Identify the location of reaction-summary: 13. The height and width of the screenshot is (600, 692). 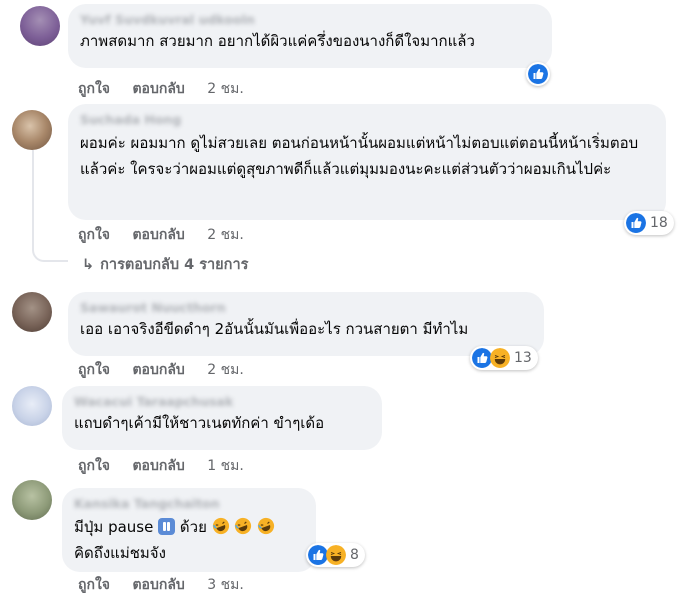
(504, 358).